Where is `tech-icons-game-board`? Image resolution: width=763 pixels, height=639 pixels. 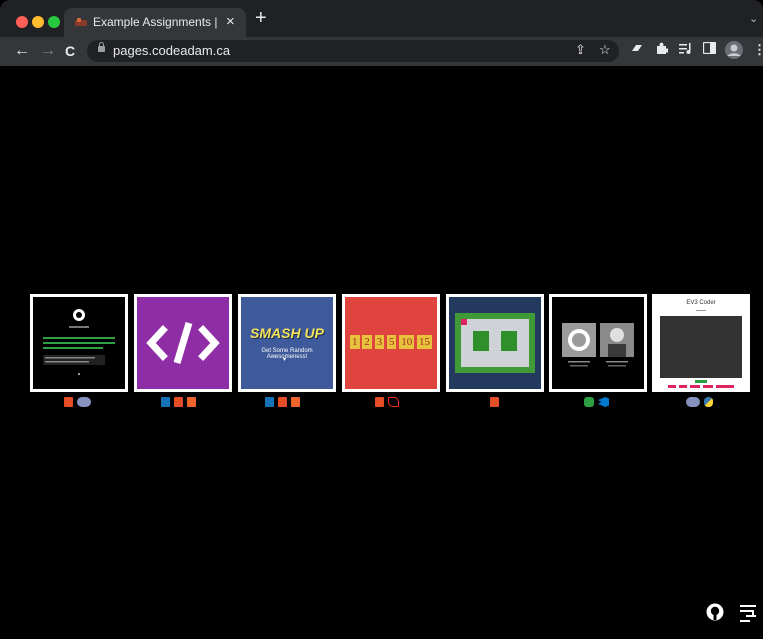
tech-icons-game-board is located at coordinates (494, 403).